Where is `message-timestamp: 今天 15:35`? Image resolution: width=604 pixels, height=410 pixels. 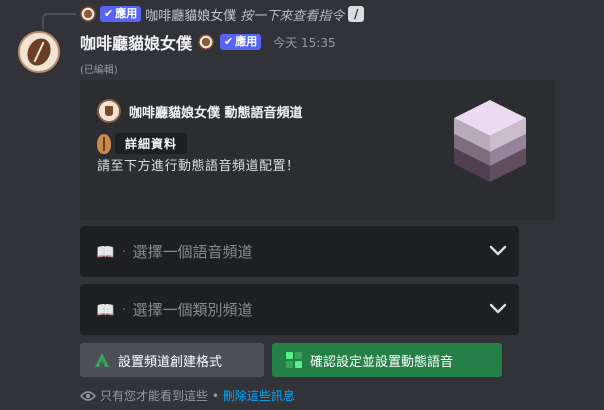 message-timestamp: 今天 15:35 is located at coordinates (304, 42).